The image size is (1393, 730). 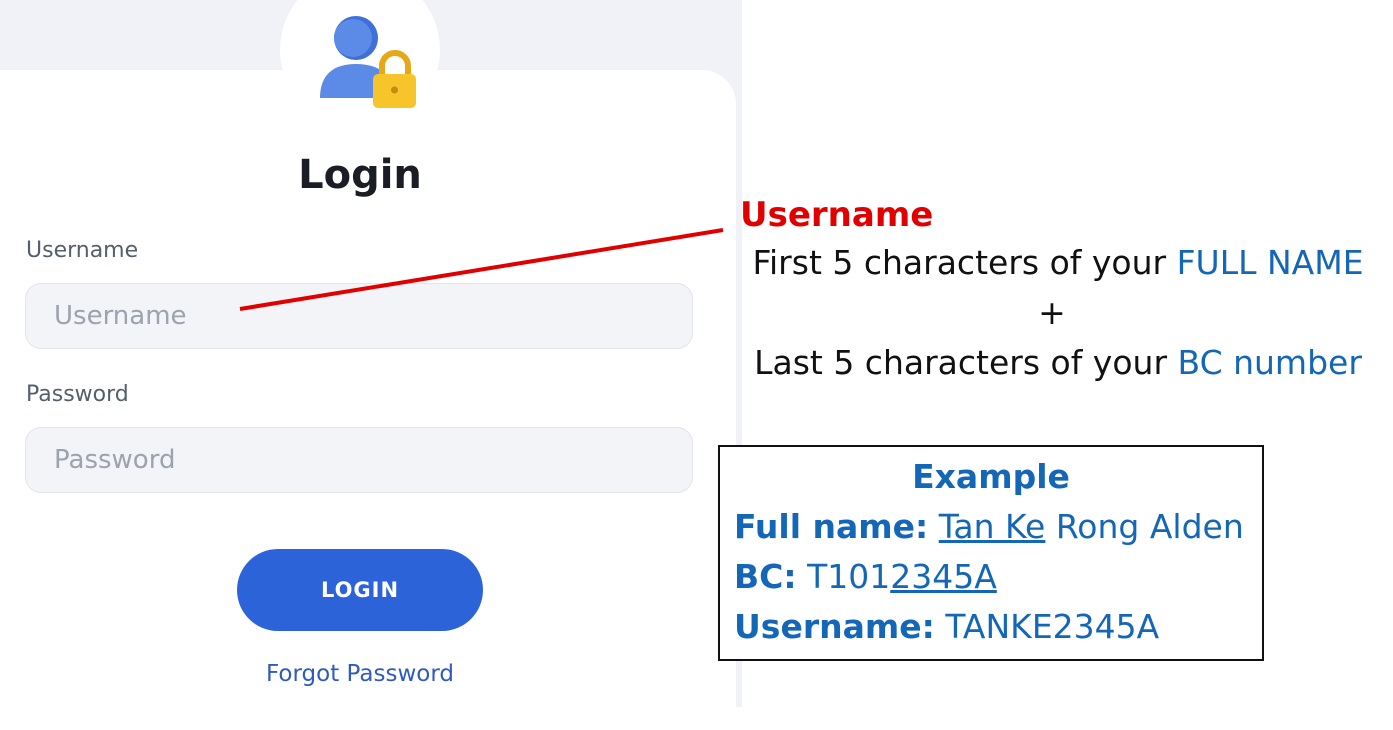 I want to click on annotation-rule-text-1: First 5 characters of your, so click(x=964, y=262).